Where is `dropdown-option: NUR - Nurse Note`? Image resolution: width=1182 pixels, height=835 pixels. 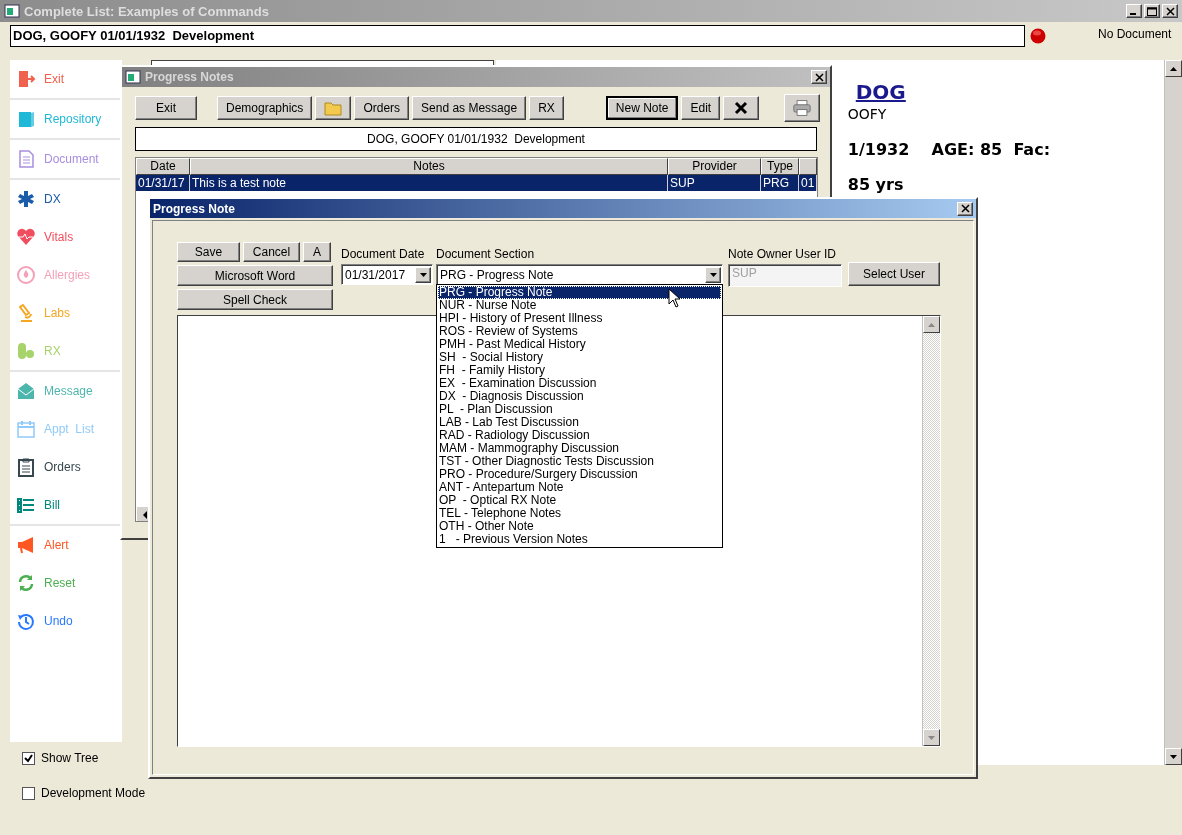
dropdown-option: NUR - Nurse Note is located at coordinates (579, 305).